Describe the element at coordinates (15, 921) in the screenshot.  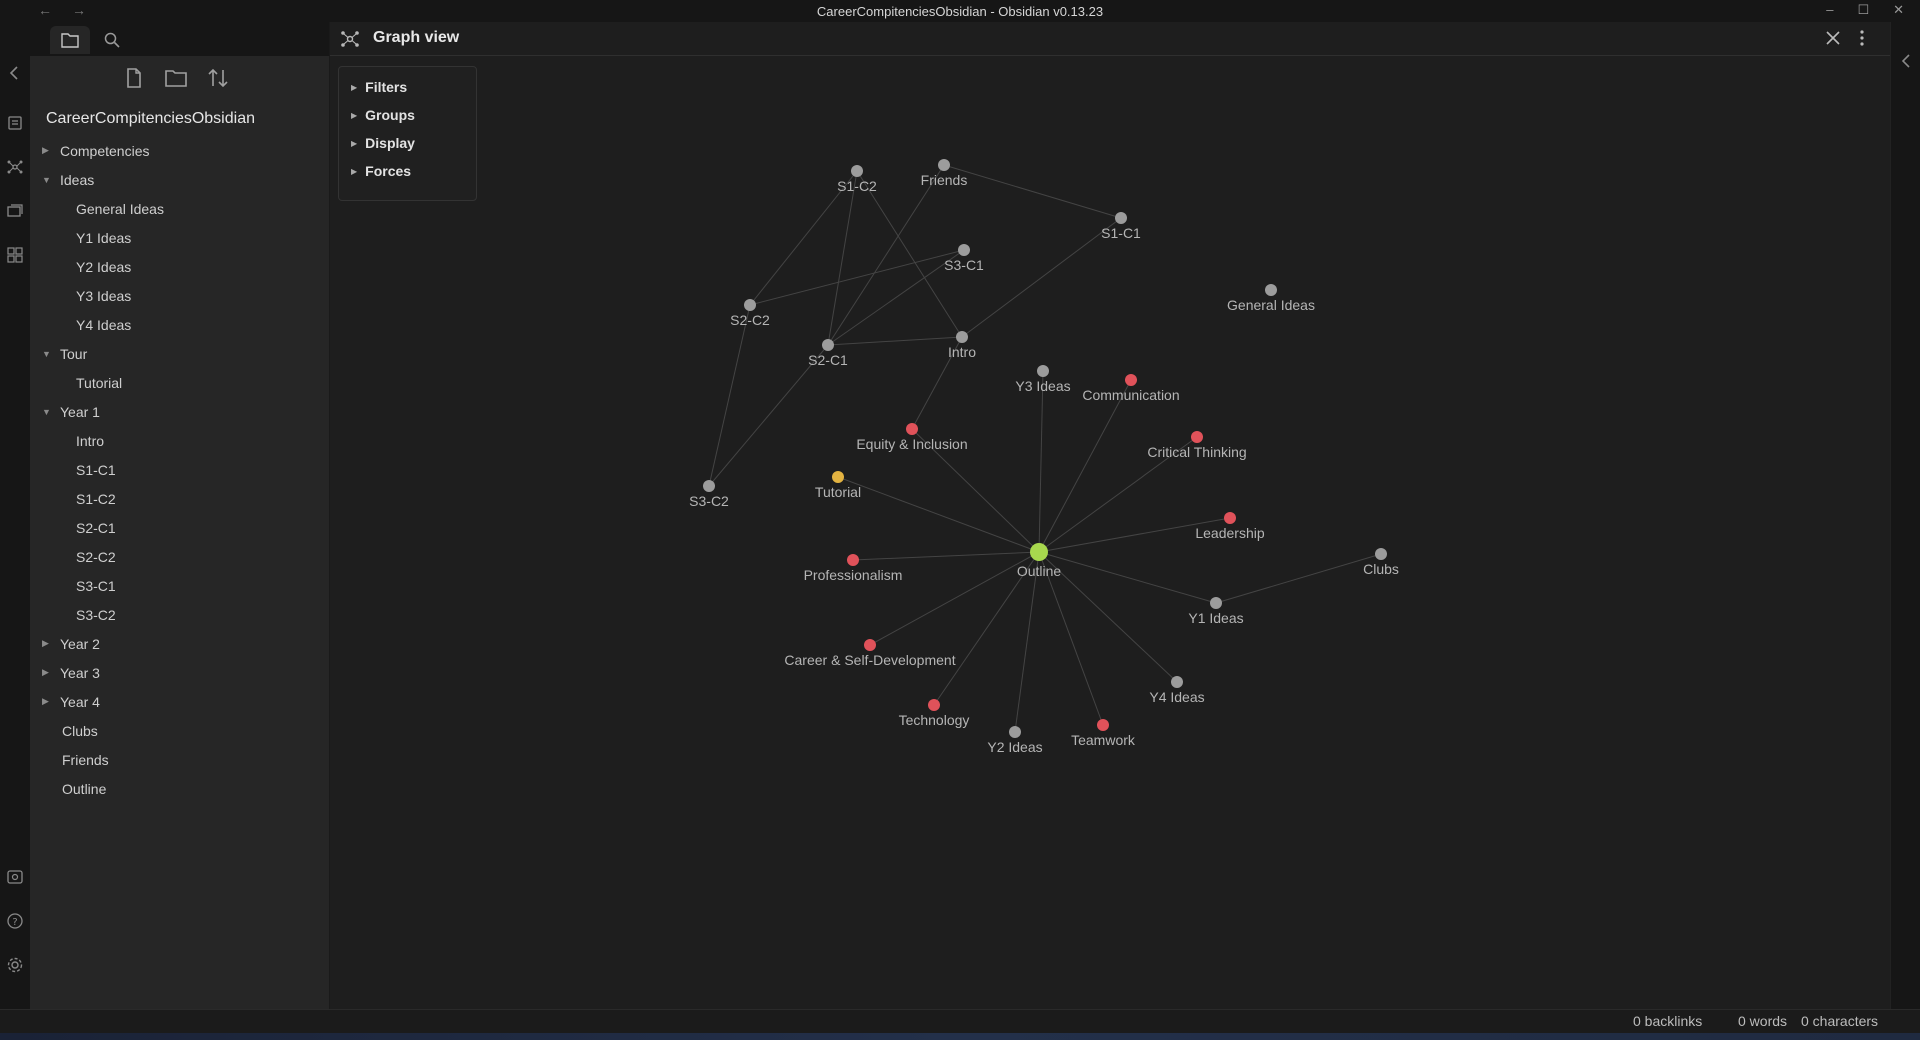
I see `help-icon: ?` at that location.